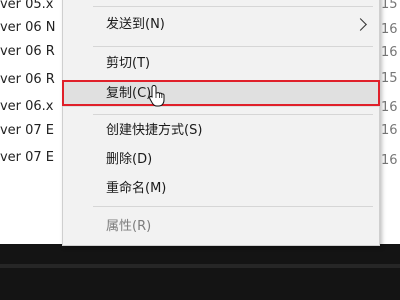 The width and height of the screenshot is (400, 300). What do you see at coordinates (221, 189) in the screenshot?
I see `menu-item-rename: 重命名(M)` at bounding box center [221, 189].